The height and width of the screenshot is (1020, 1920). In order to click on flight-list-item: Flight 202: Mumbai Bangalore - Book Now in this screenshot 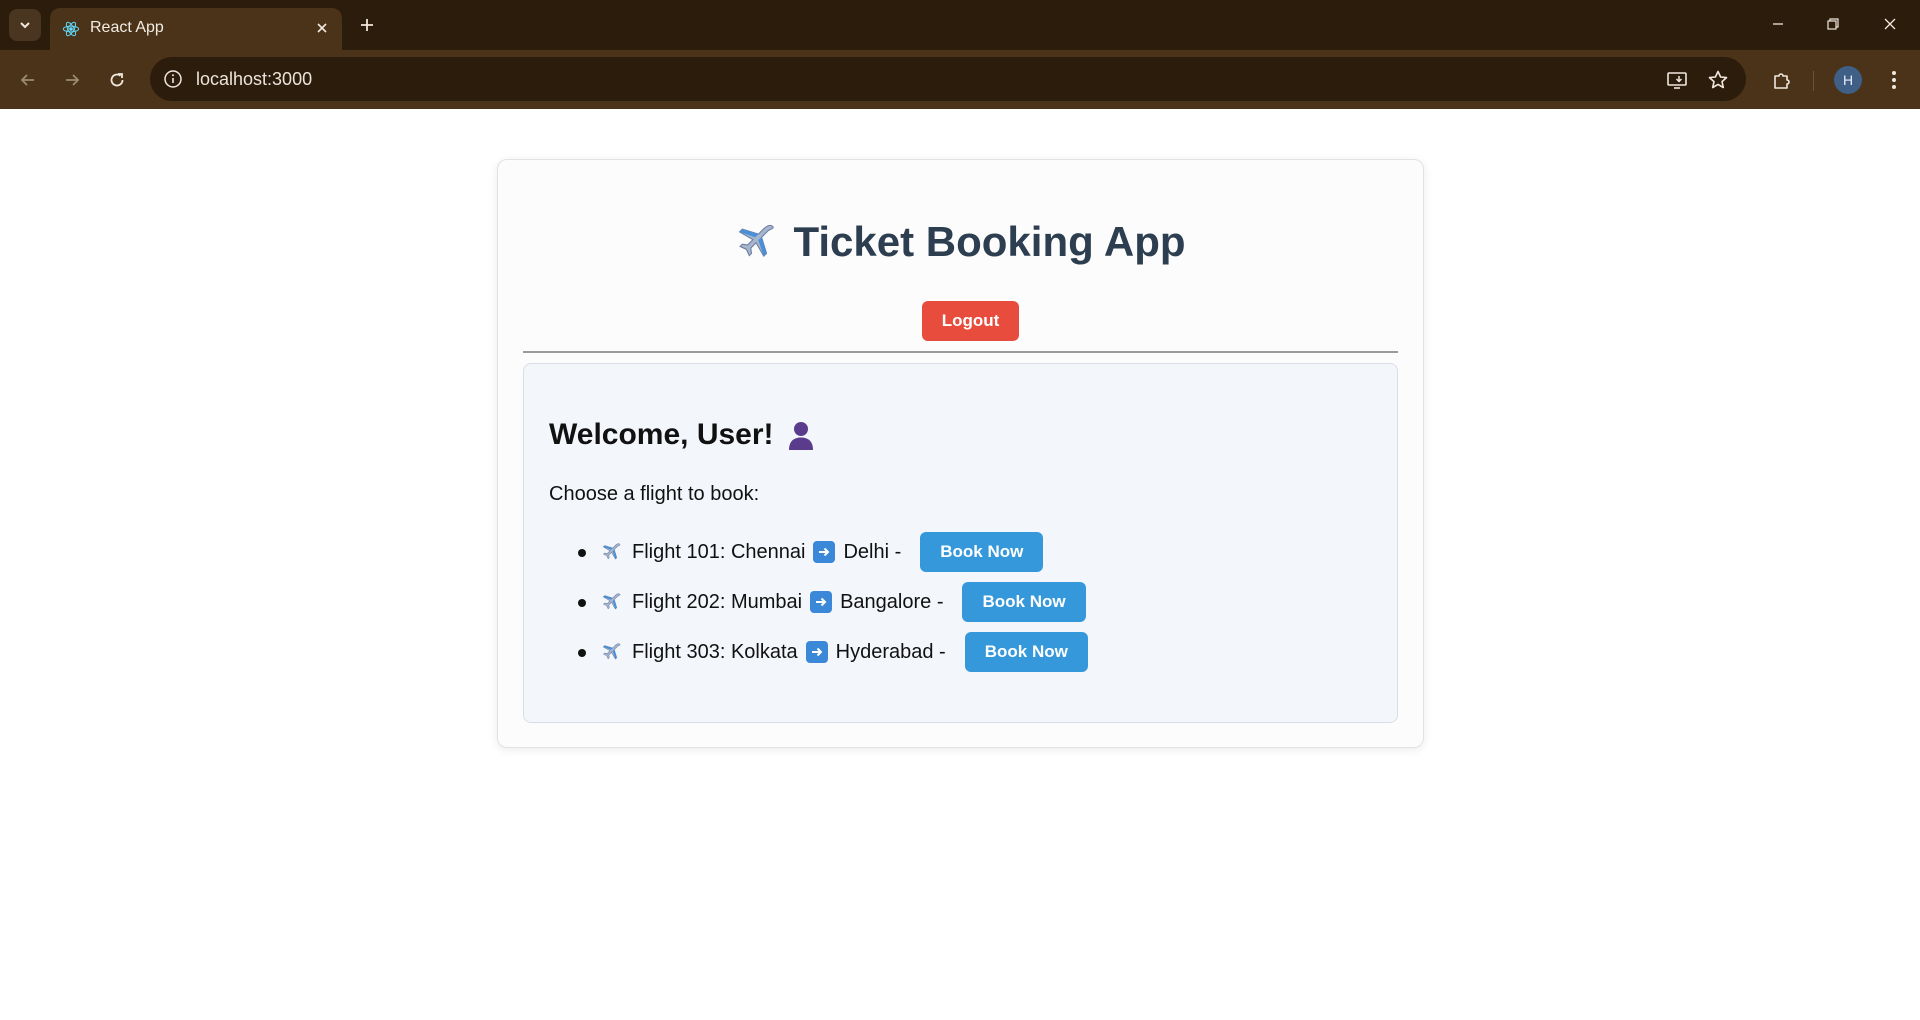, I will do `click(818, 602)`.